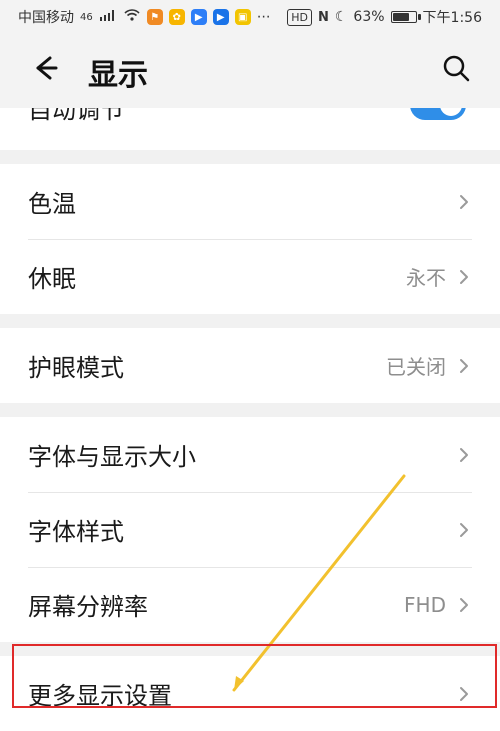 The width and height of the screenshot is (500, 731). What do you see at coordinates (438, 114) in the screenshot?
I see `auto-adjust-toggle` at bounding box center [438, 114].